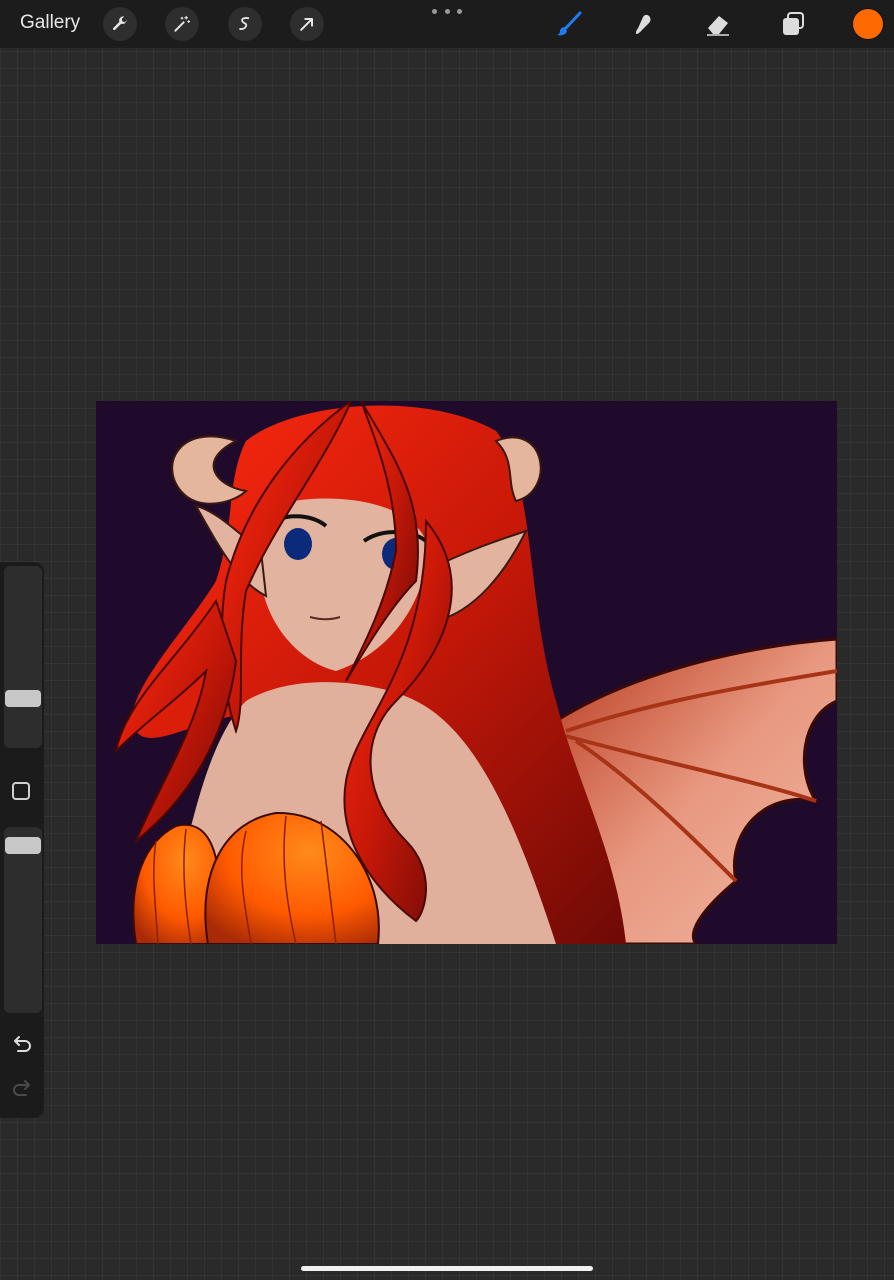 The image size is (894, 1280). What do you see at coordinates (245, 24) in the screenshot?
I see `selection-icon` at bounding box center [245, 24].